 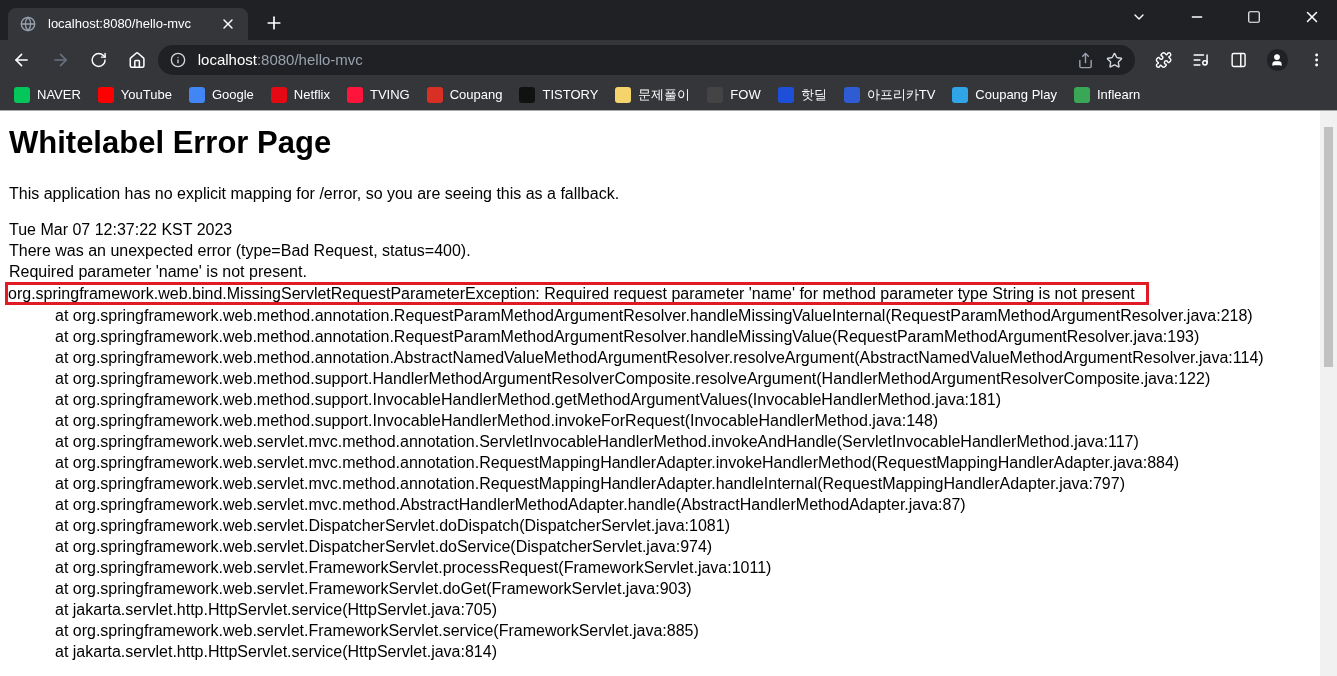 I want to click on bookmark: 문제풀이, so click(x=653, y=95).